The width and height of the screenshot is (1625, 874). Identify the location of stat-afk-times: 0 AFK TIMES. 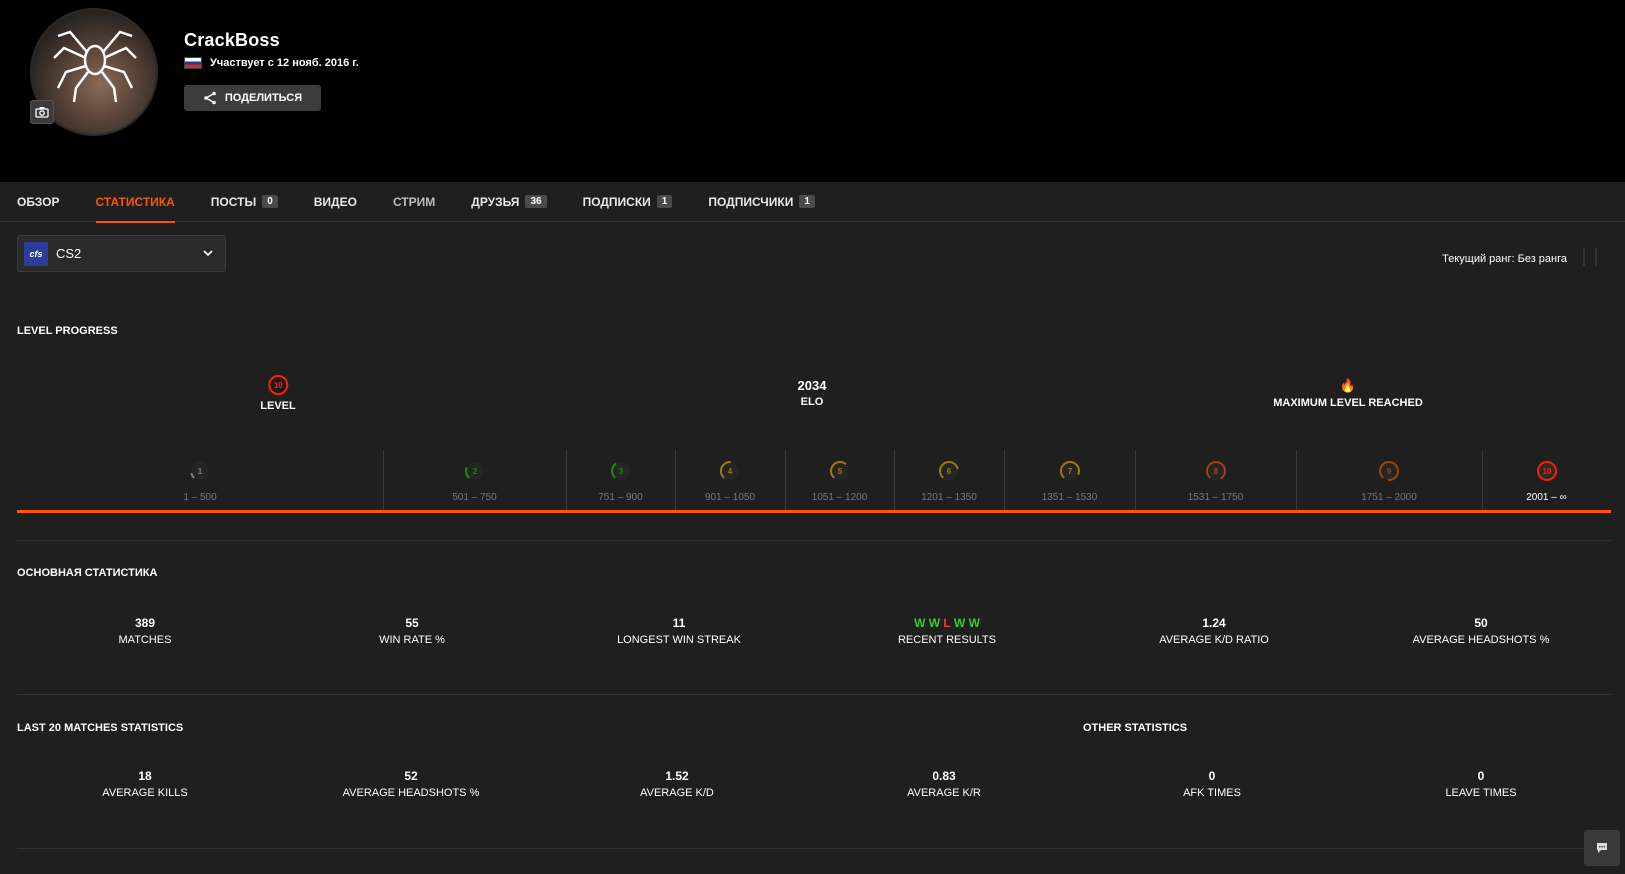
(1212, 784).